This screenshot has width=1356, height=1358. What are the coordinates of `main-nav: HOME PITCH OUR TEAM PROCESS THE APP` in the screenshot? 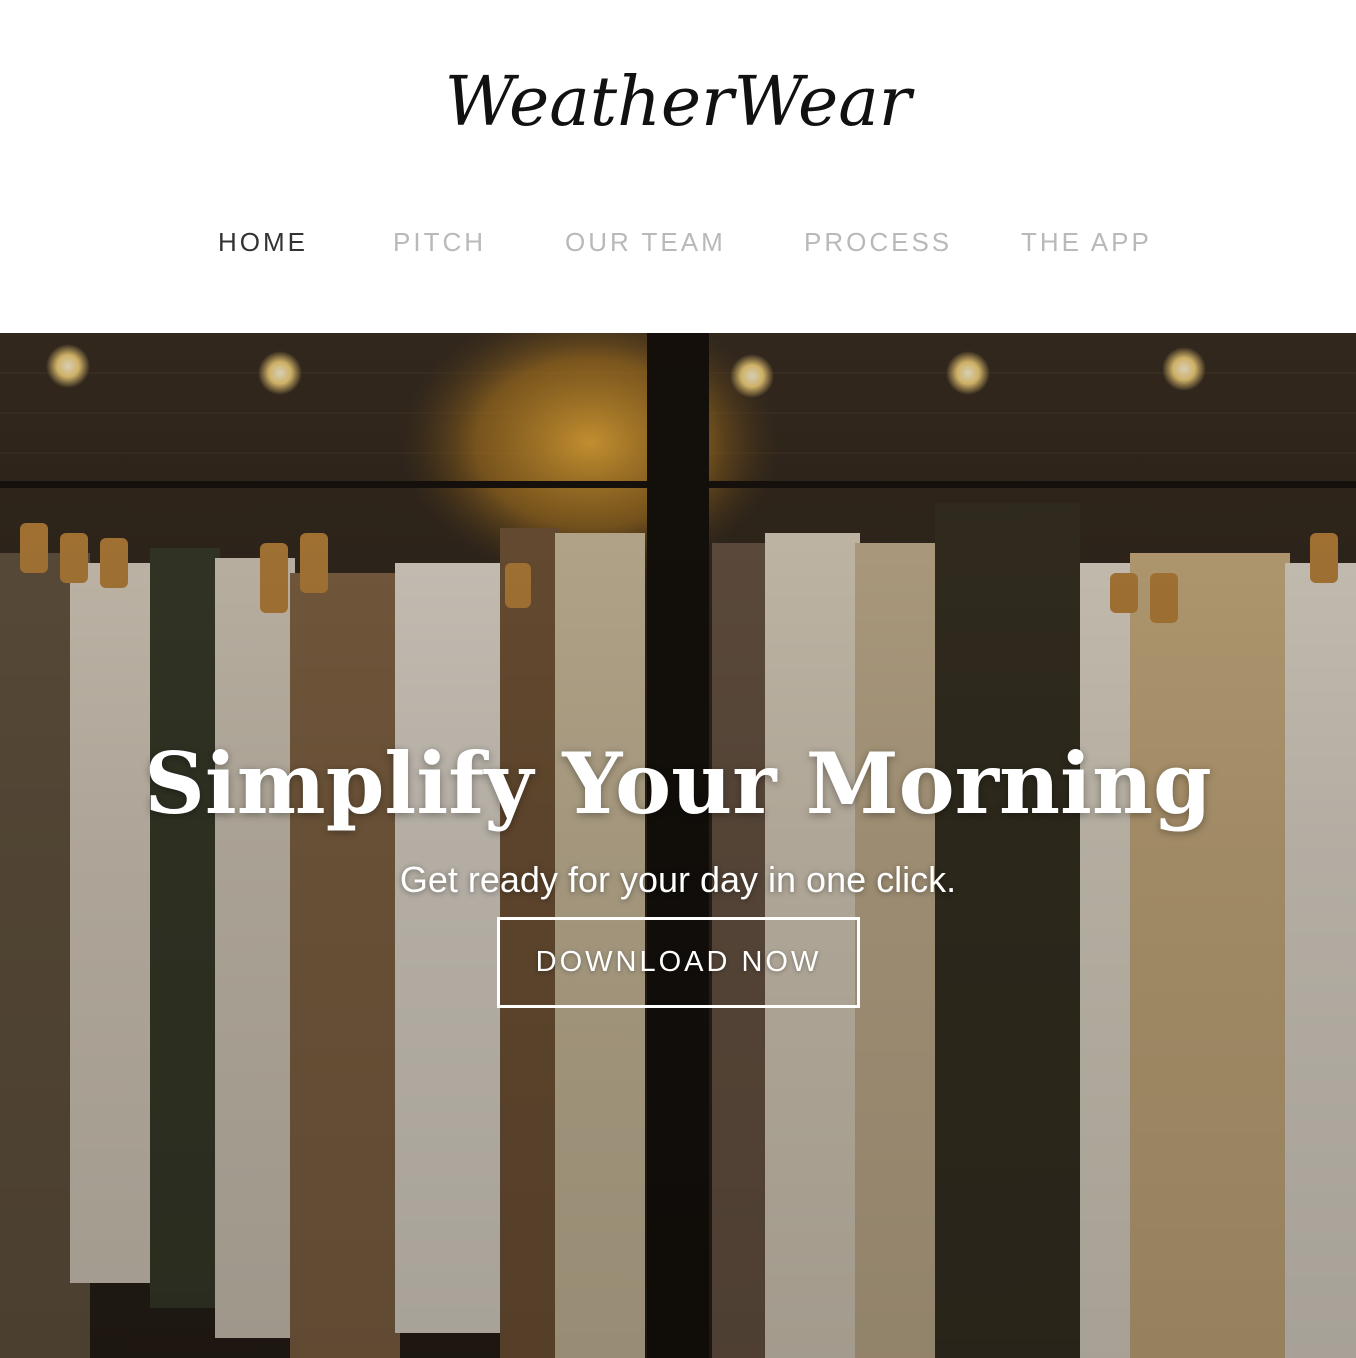 It's located at (678, 242).